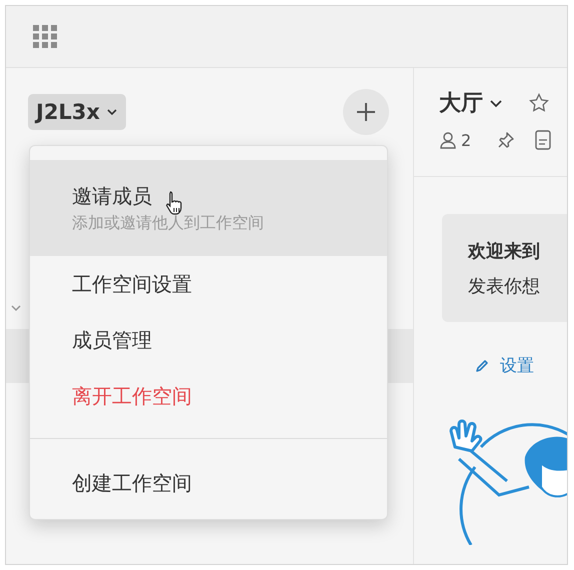  What do you see at coordinates (208, 340) in the screenshot?
I see `menu-item: 成员管理` at bounding box center [208, 340].